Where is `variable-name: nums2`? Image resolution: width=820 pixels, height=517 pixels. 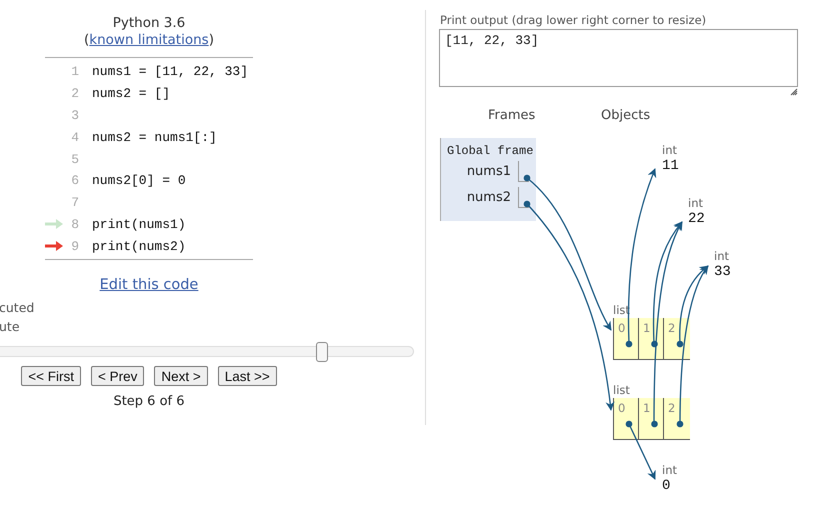 variable-name: nums2 is located at coordinates (488, 197).